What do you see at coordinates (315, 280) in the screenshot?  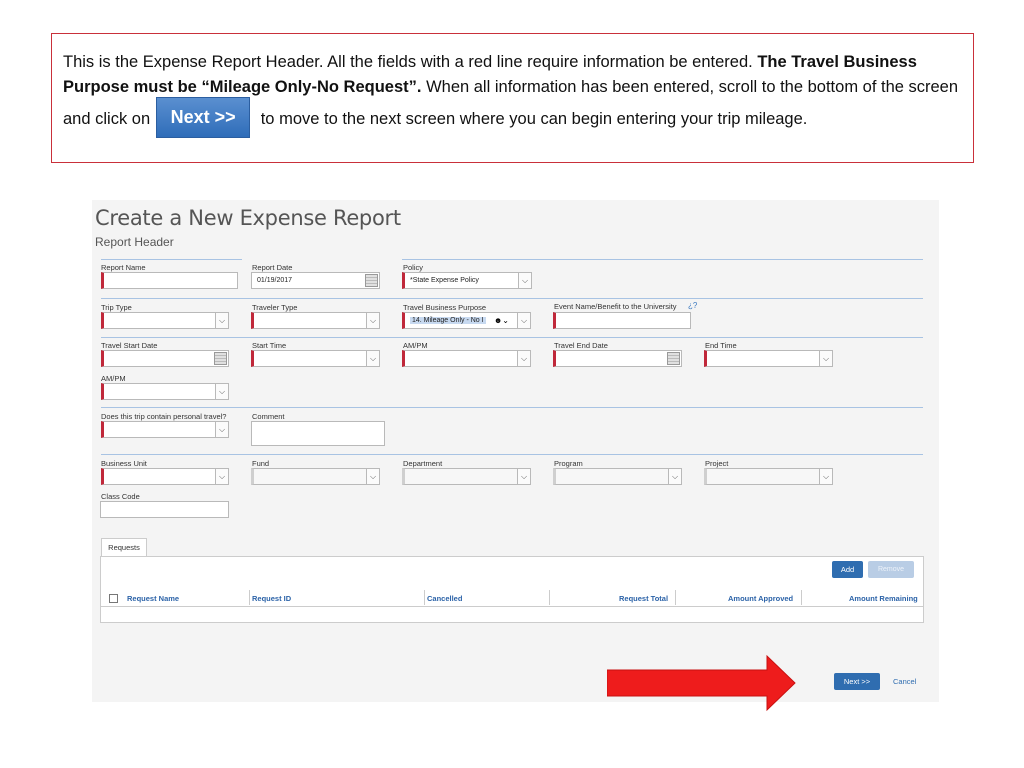 I see `report-date-input: 01/19/2017` at bounding box center [315, 280].